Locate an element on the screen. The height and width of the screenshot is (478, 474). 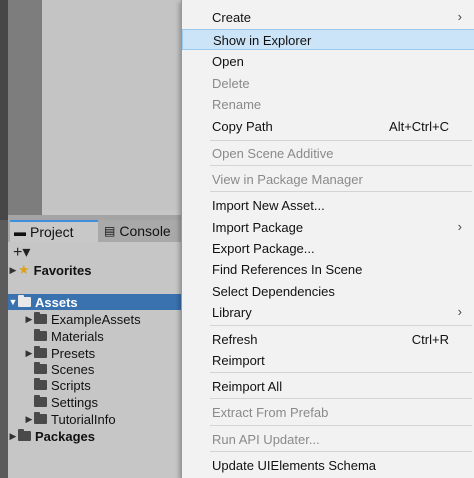
tree-item-exampleassets: ▶ ExampleAssets is located at coordinates (103, 319).